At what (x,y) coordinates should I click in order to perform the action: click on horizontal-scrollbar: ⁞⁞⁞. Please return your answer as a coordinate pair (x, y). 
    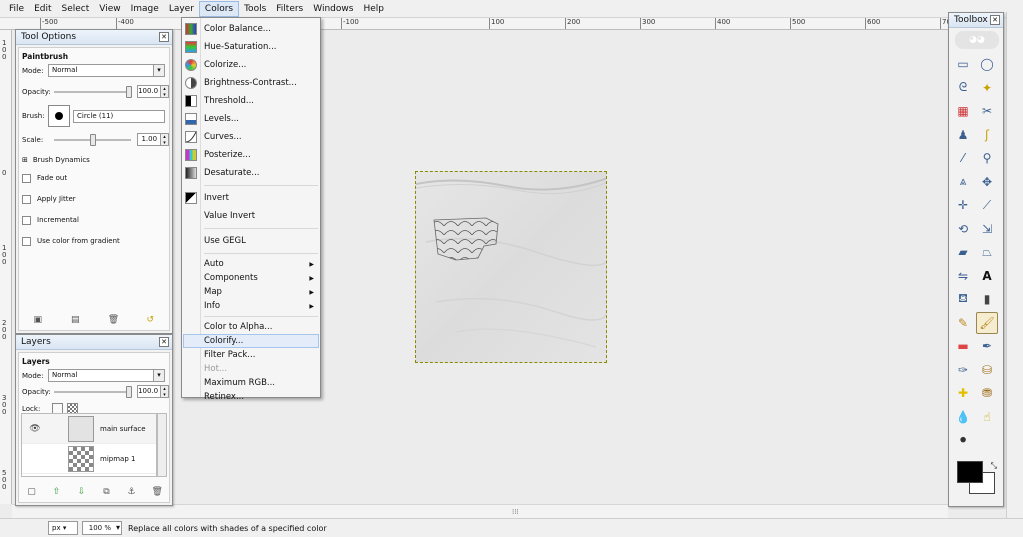
    Looking at the image, I should click on (480, 511).